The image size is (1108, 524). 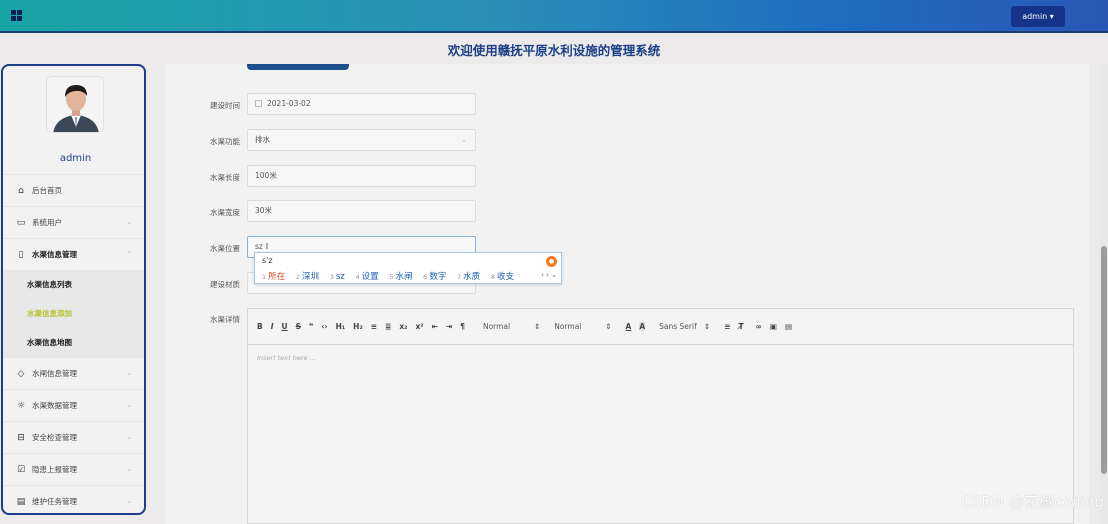 I want to click on sidebar-item-system-users: ▭ 系统用户 ⌄, so click(x=73, y=222).